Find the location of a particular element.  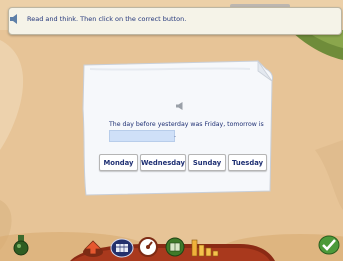

bar-chart-icon is located at coordinates (205, 247).